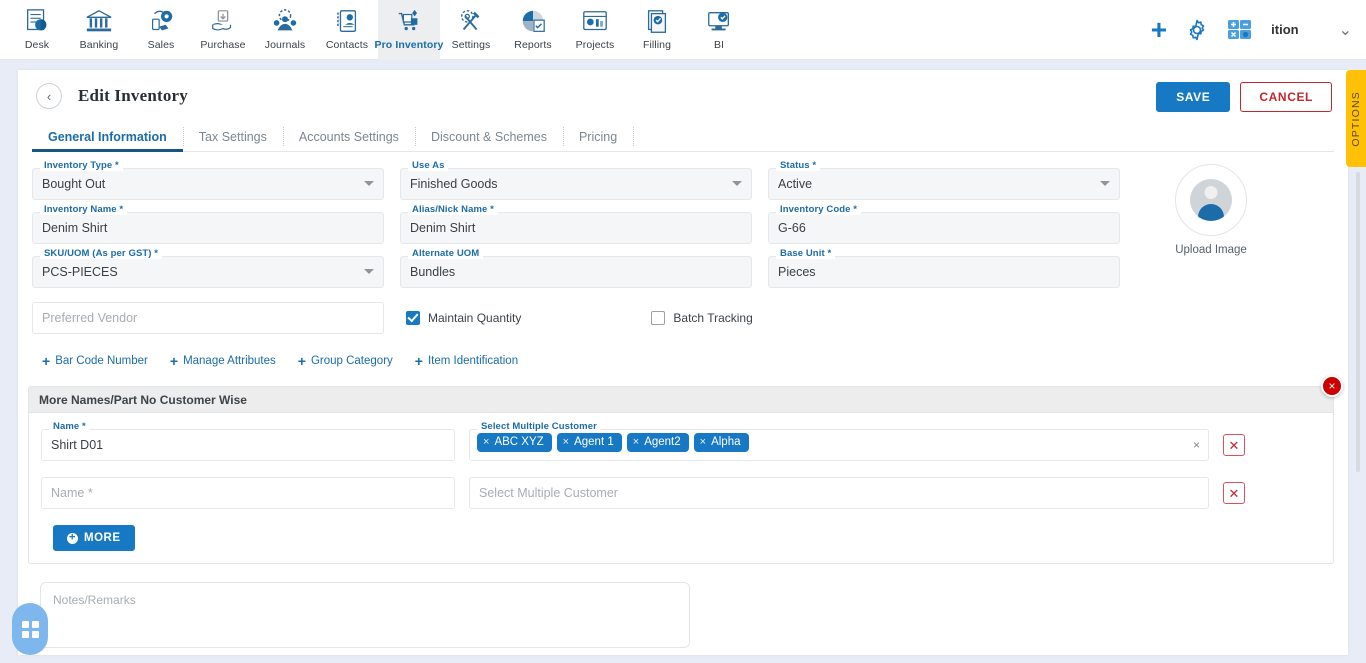  Describe the element at coordinates (208, 272) in the screenshot. I see `sku-uom-select` at that location.